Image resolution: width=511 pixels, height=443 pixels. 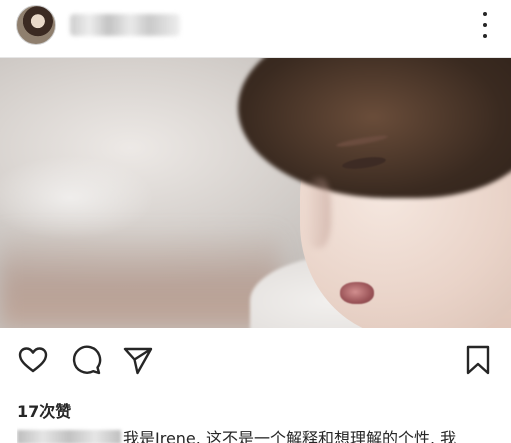 I want to click on paper-plane-icon, so click(x=138, y=360).